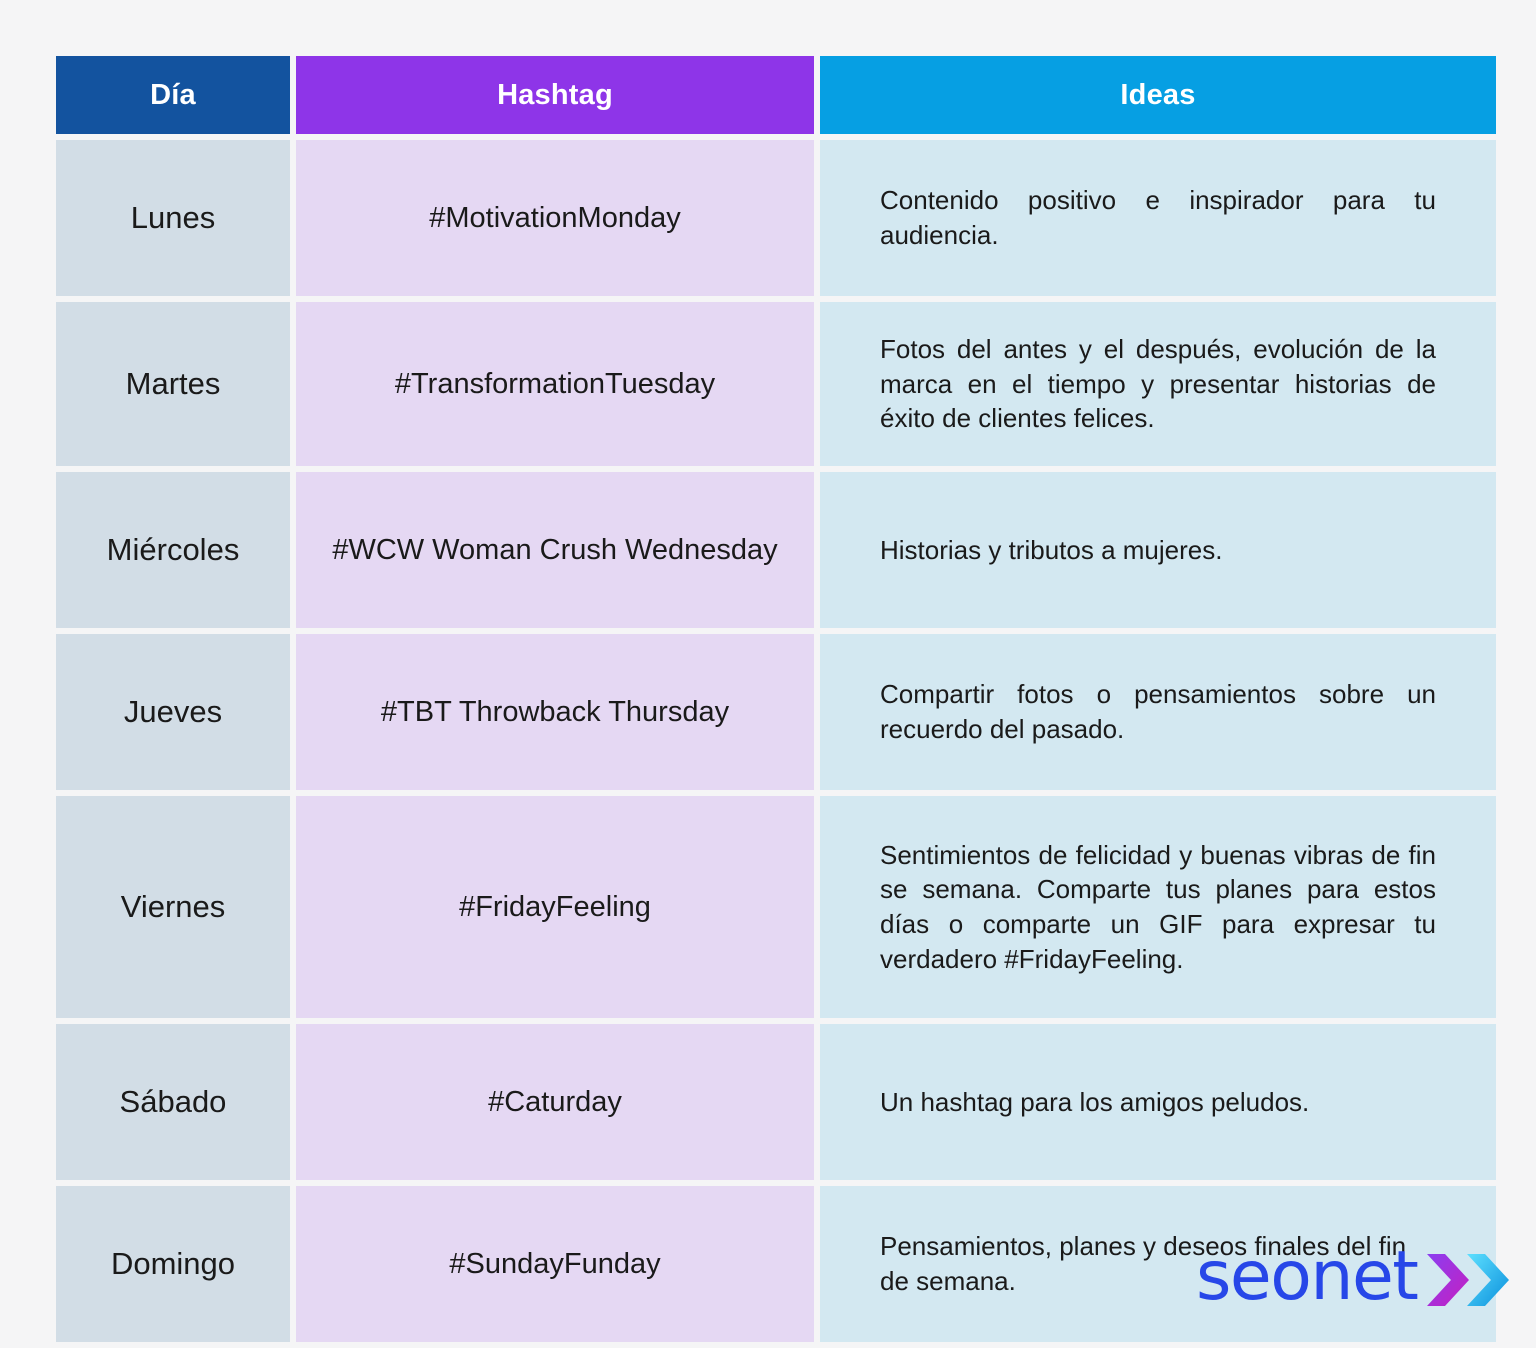  What do you see at coordinates (173, 384) in the screenshot?
I see `cell-day: Martes` at bounding box center [173, 384].